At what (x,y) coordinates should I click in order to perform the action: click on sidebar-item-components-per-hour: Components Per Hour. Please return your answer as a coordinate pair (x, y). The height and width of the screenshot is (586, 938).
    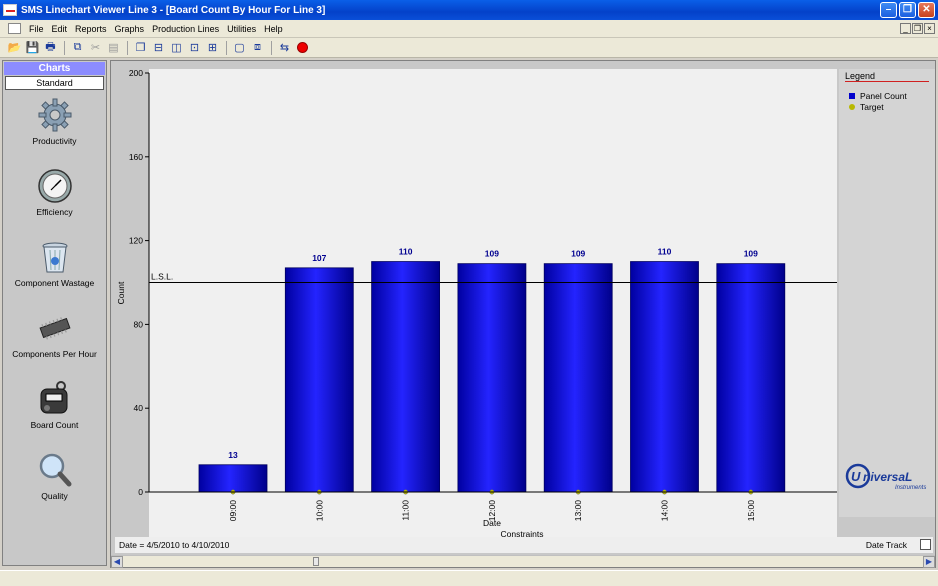
    Looking at the image, I should click on (54, 339).